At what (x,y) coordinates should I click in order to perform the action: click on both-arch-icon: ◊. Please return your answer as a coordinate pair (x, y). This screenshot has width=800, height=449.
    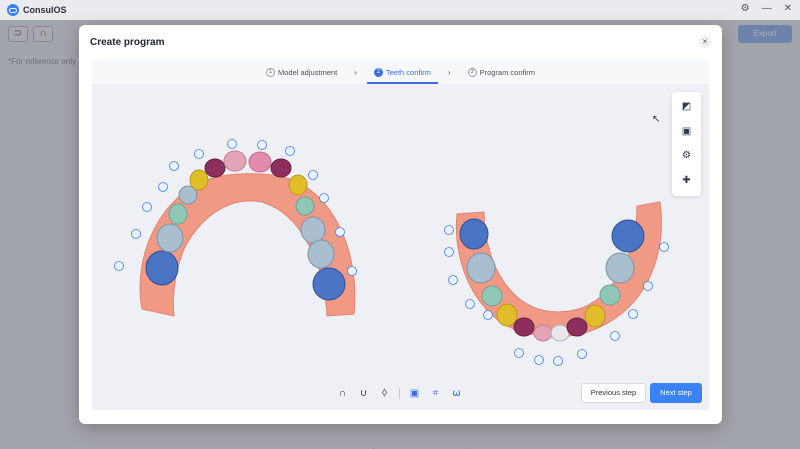
    Looking at the image, I should click on (384, 393).